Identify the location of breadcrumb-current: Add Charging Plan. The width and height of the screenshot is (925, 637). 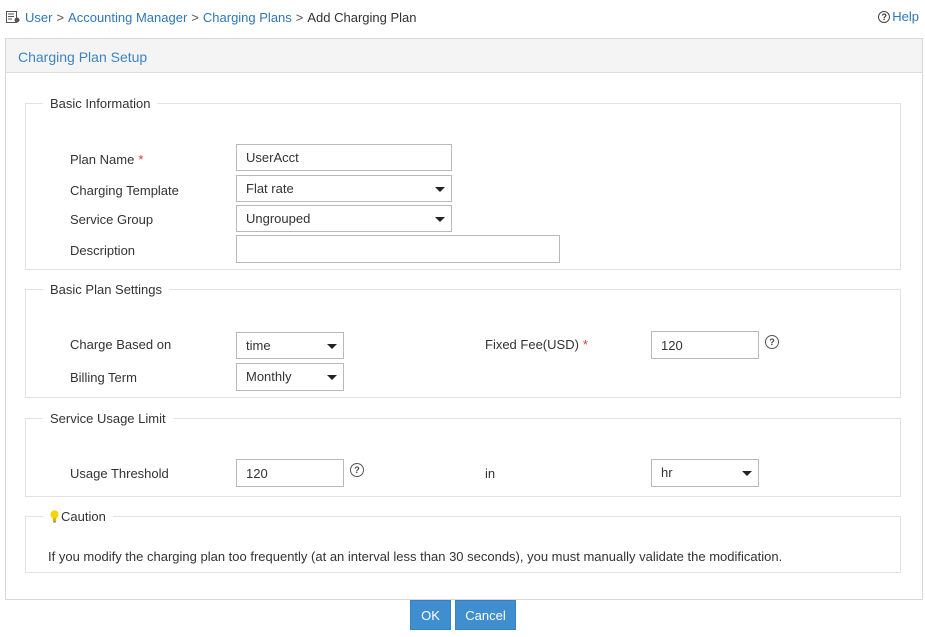
(362, 17).